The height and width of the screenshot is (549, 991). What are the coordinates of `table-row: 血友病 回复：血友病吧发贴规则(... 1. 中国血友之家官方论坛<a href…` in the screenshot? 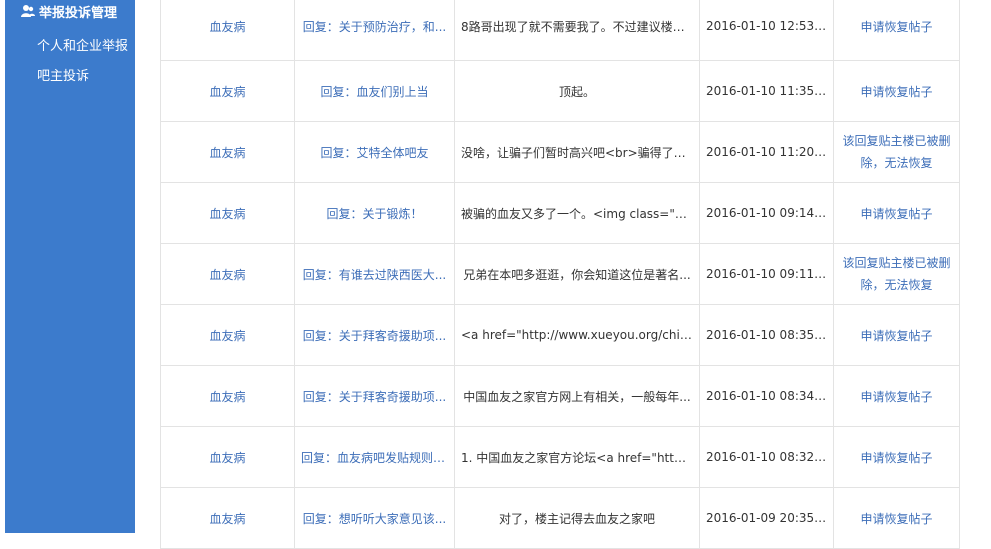 It's located at (560, 457).